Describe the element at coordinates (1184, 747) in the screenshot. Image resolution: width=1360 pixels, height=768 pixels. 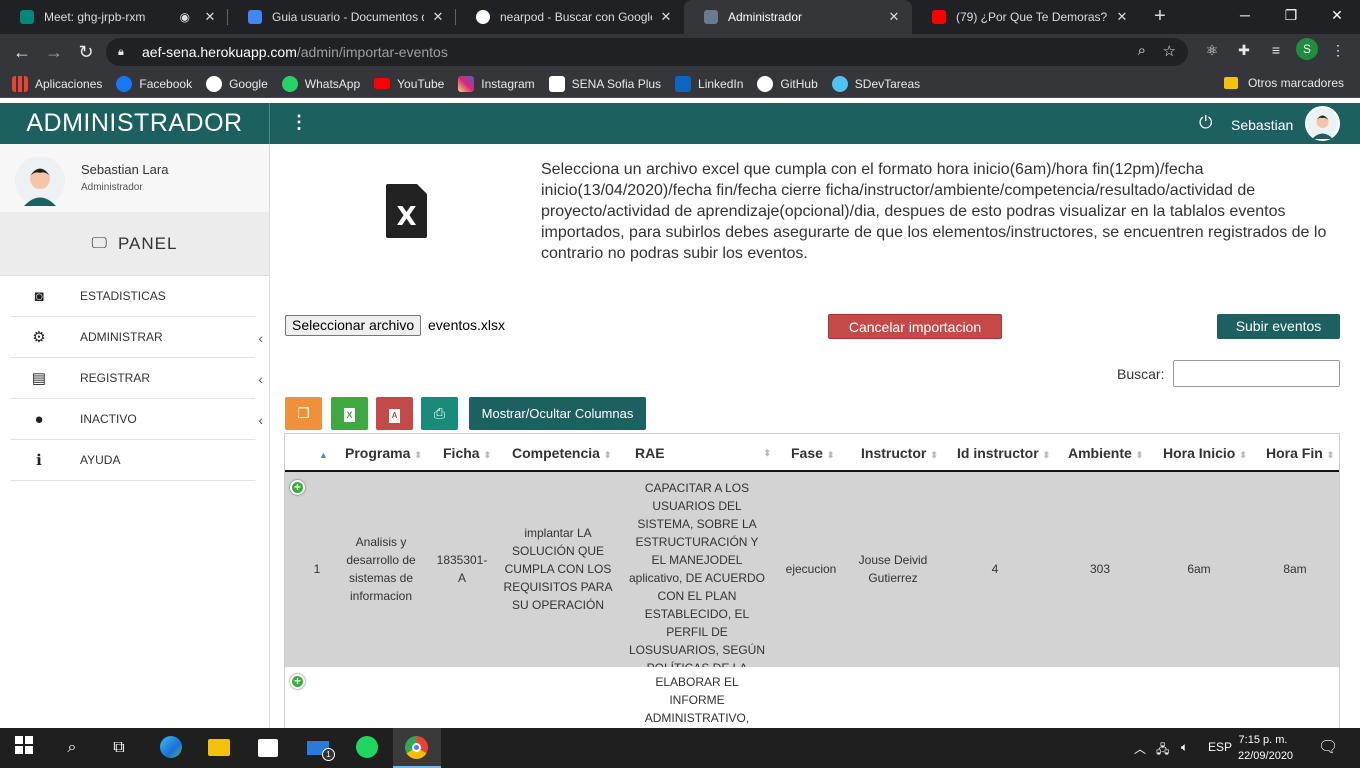
I see `volume-icon: 🔈︎` at that location.